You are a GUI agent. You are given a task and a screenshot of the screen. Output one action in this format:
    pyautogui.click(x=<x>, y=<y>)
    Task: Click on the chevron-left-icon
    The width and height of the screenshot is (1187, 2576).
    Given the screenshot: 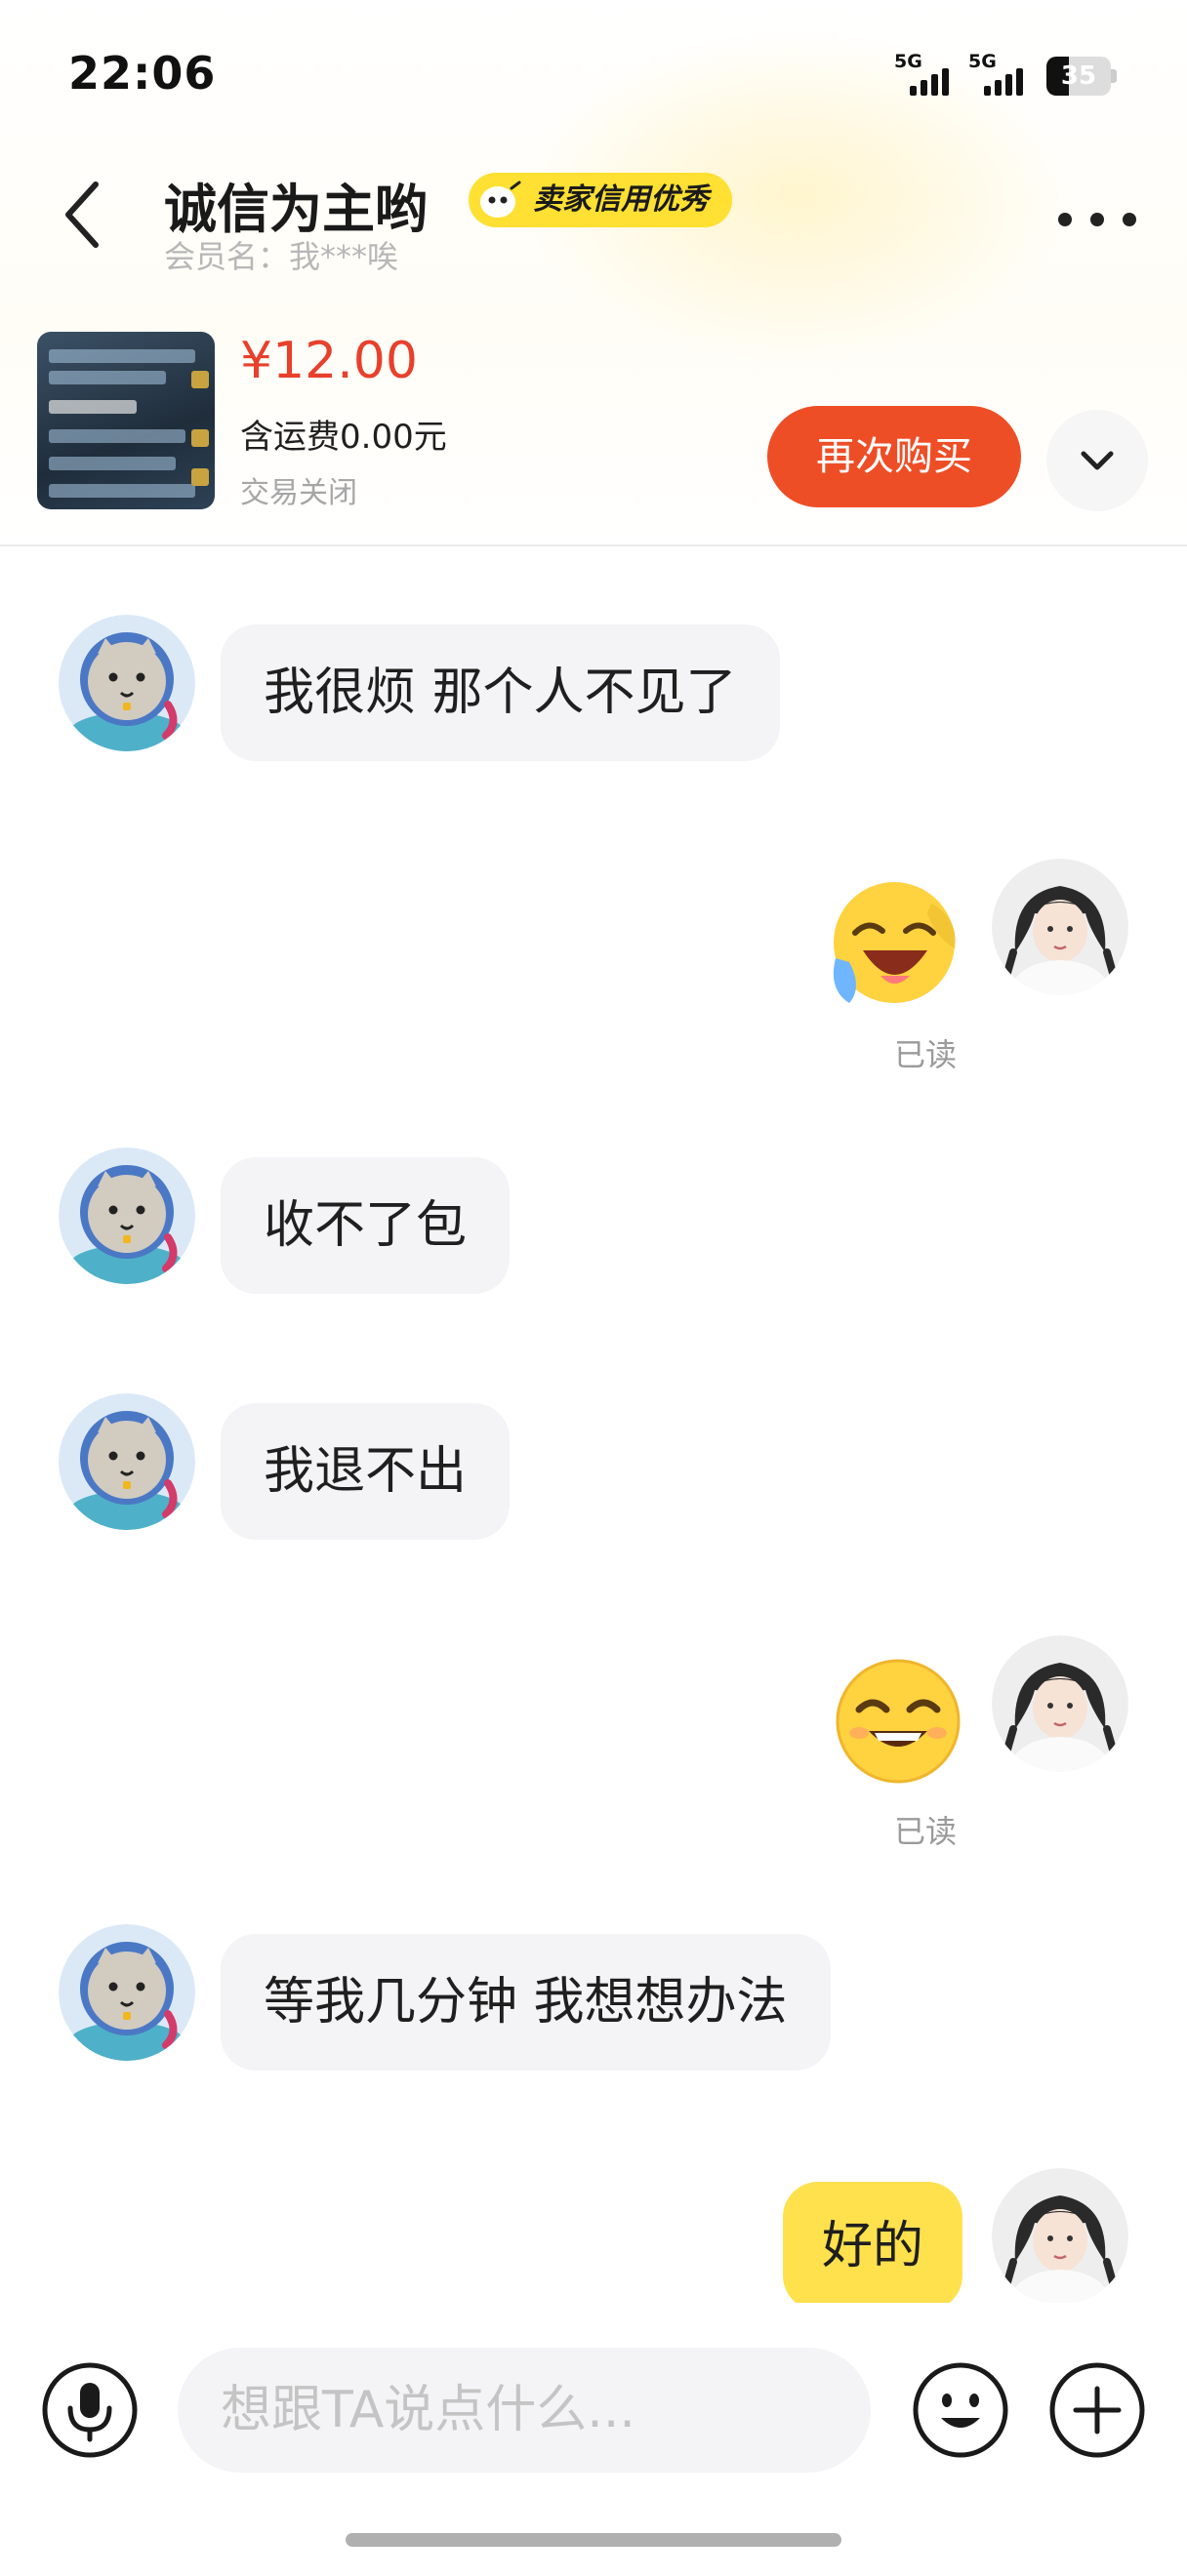 What is the action you would take?
    pyautogui.click(x=82, y=214)
    